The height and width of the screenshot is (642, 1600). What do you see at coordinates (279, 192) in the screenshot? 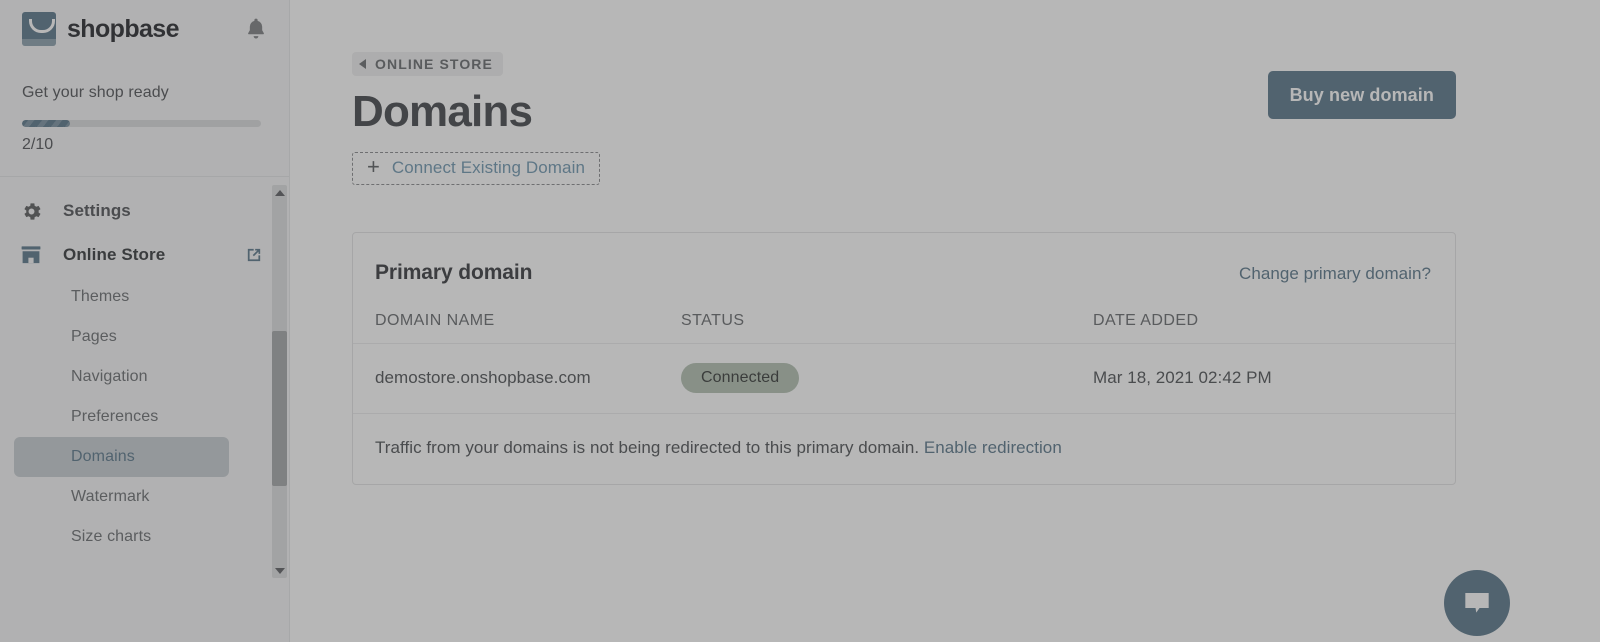
I see `caret-up-icon` at bounding box center [279, 192].